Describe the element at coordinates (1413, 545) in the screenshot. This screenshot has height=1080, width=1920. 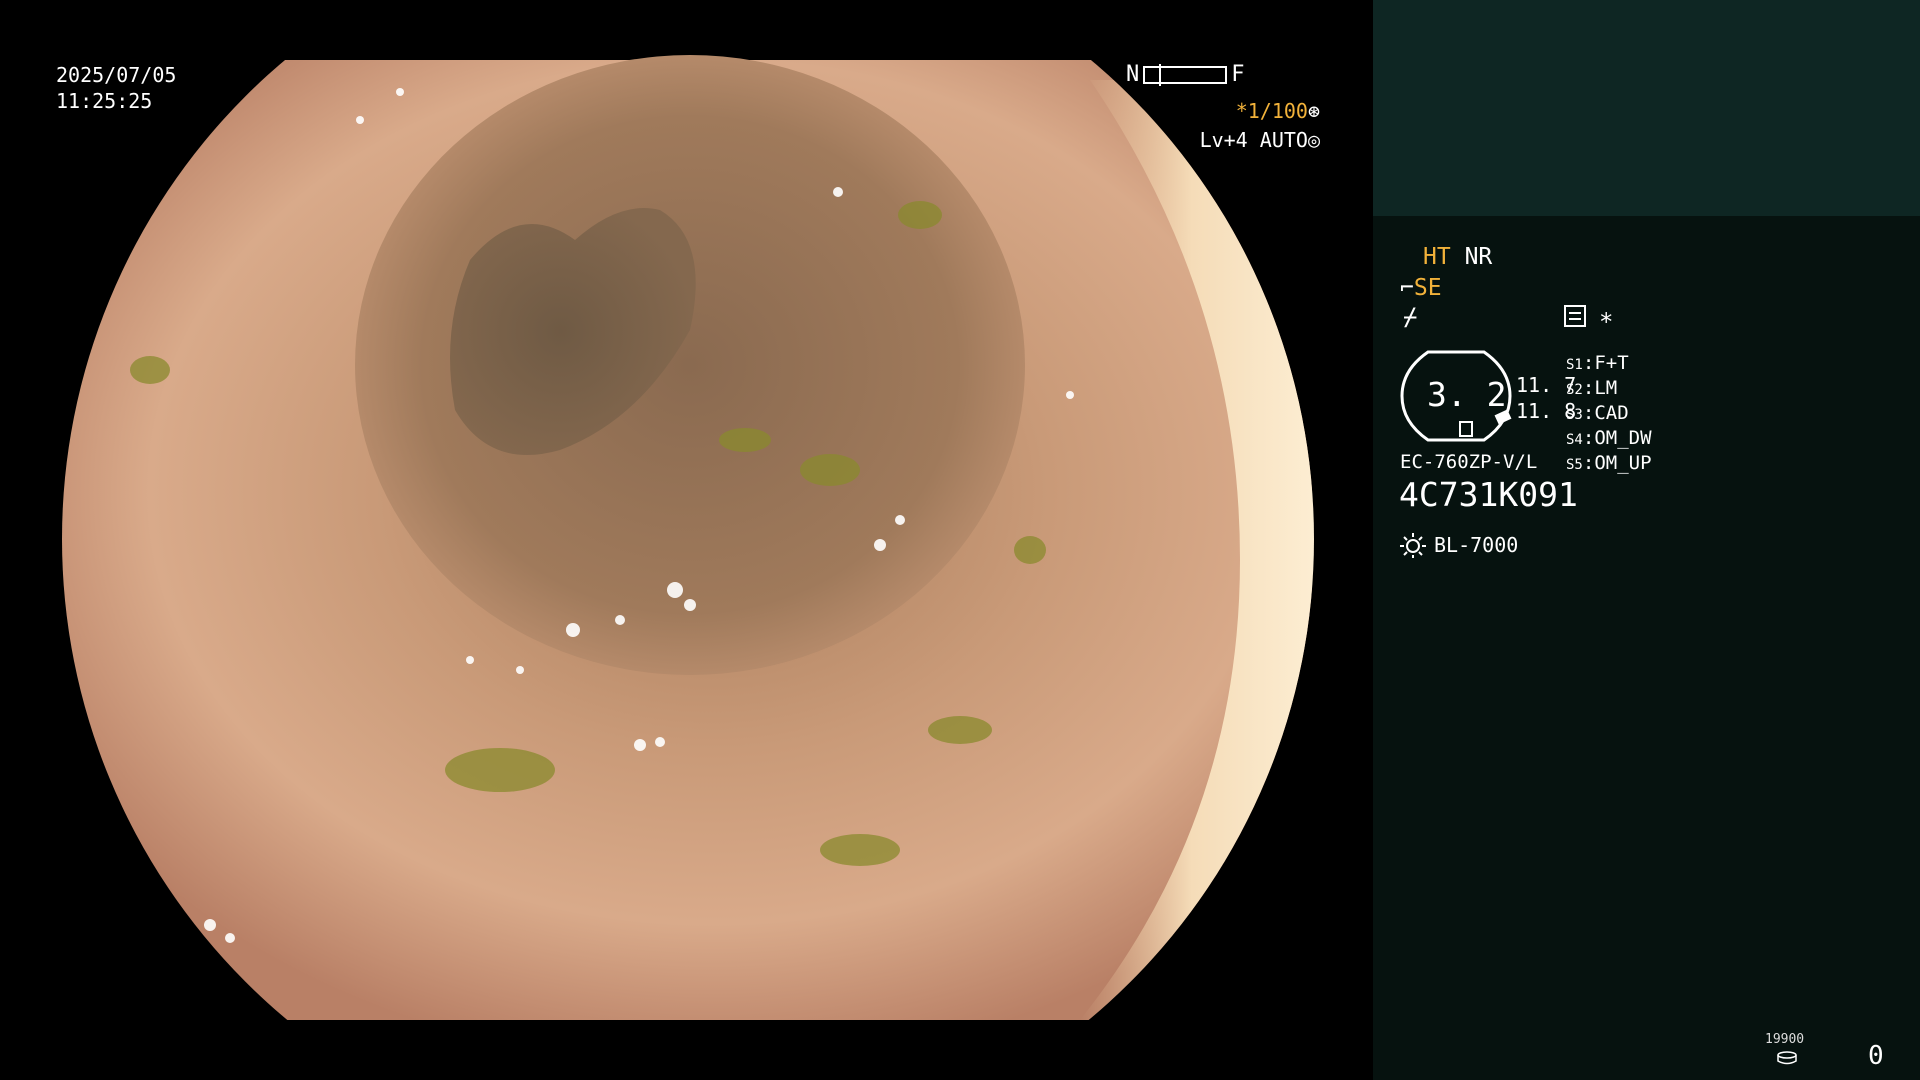
I see `sun-icon` at that location.